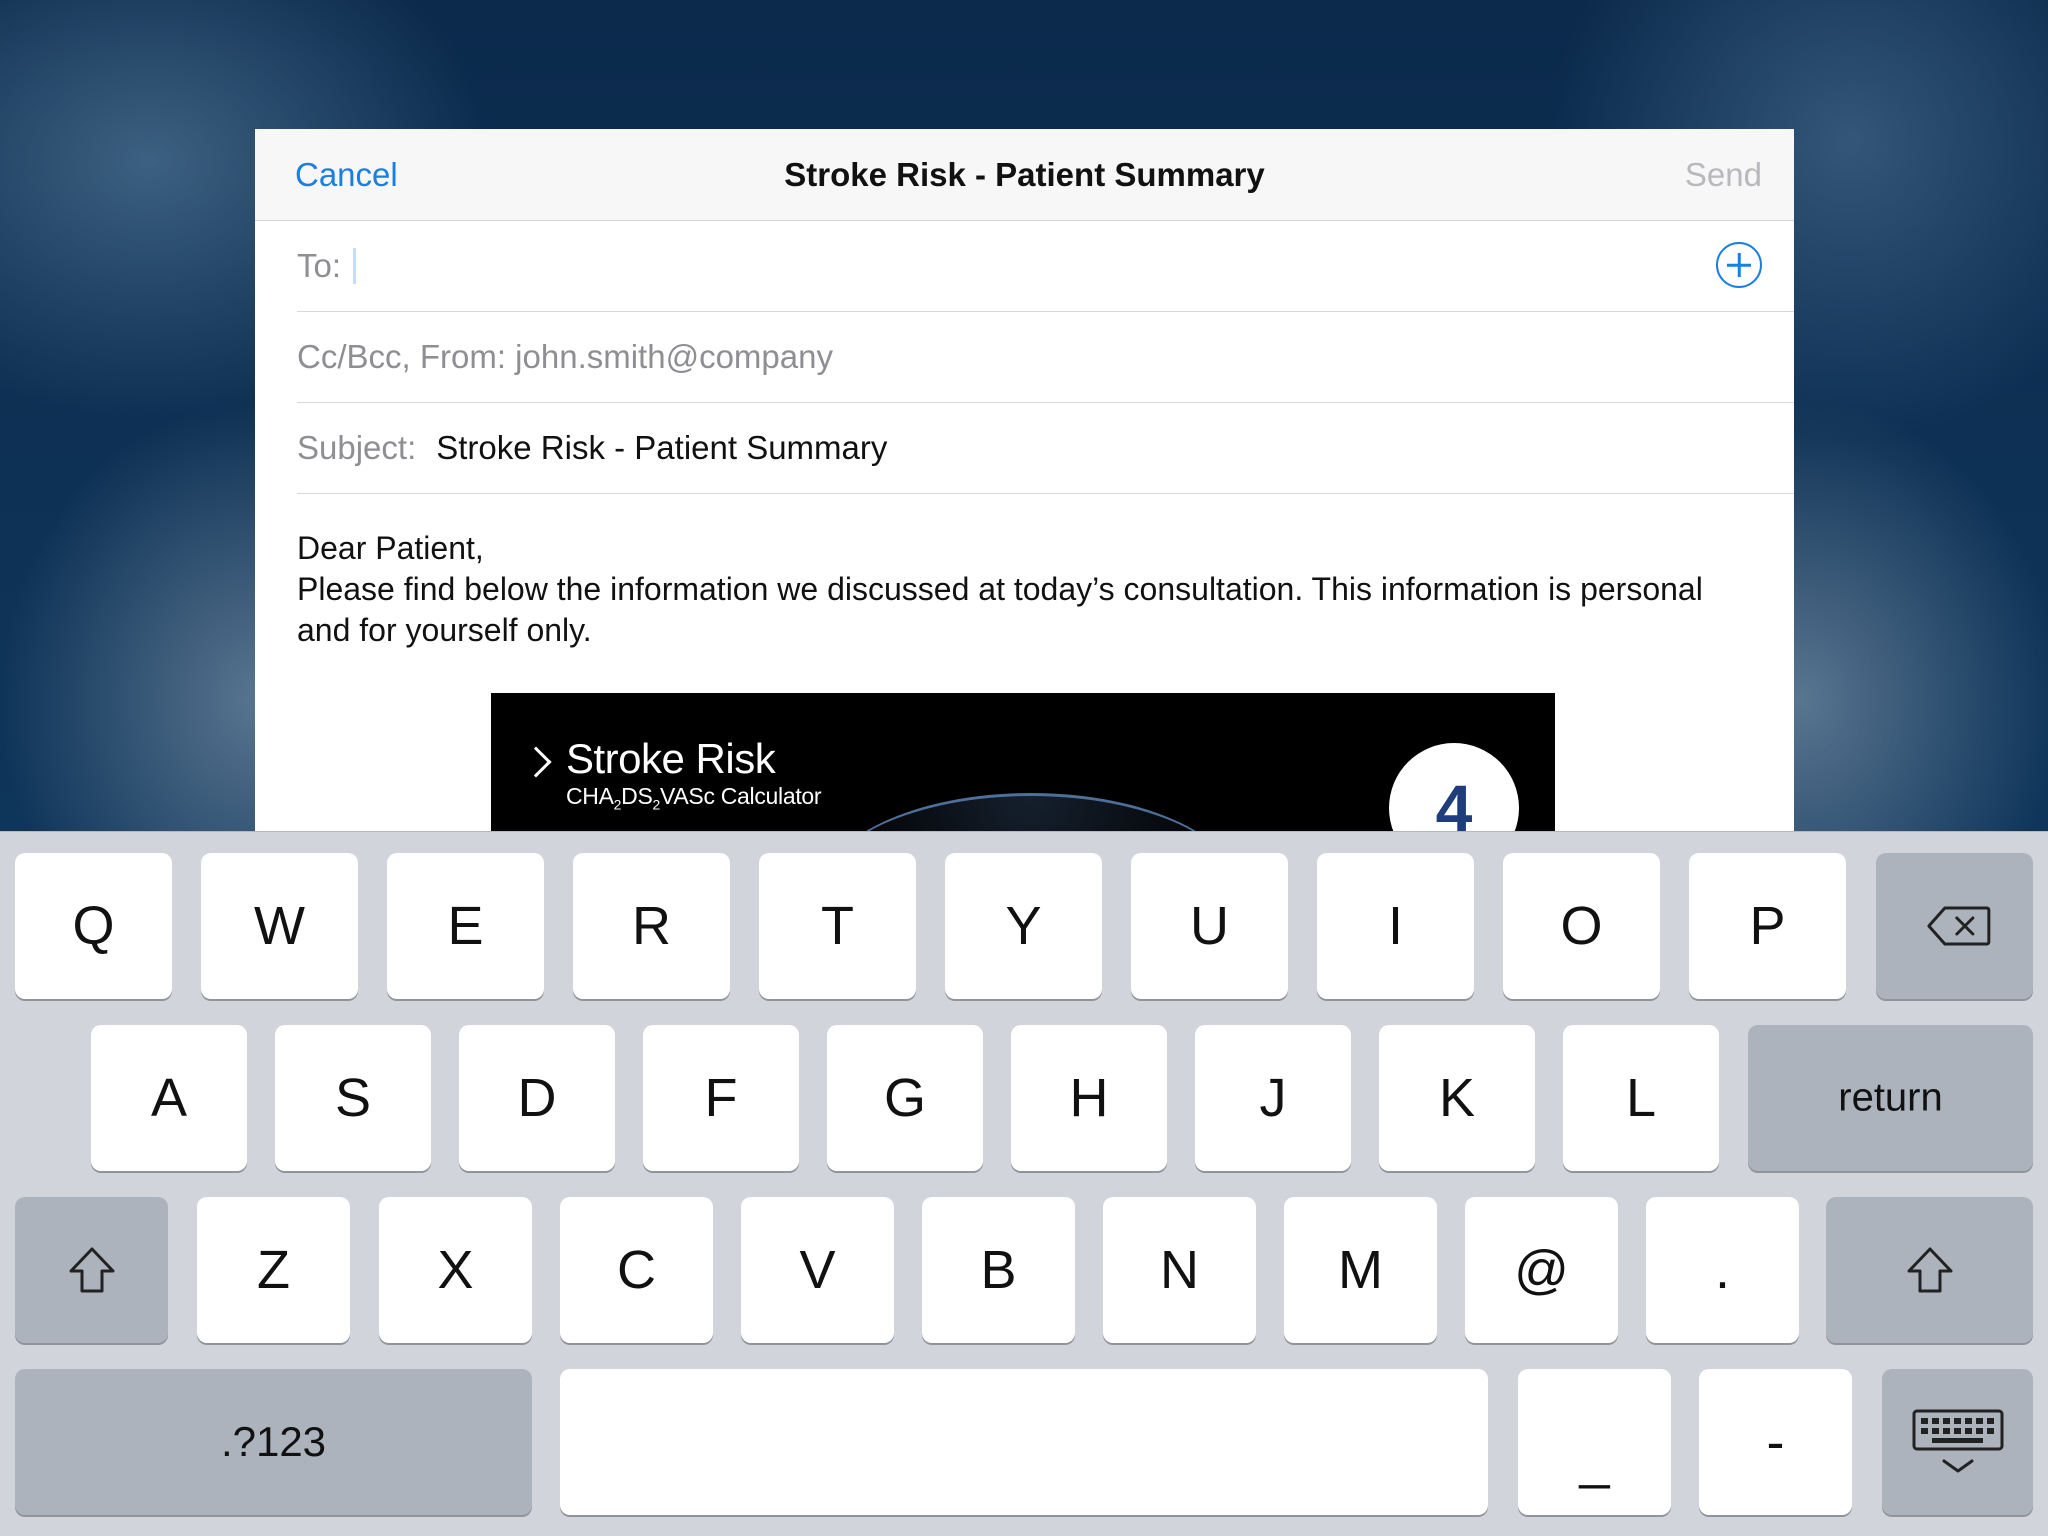 The height and width of the screenshot is (1536, 2048). Describe the element at coordinates (694, 798) in the screenshot. I see `attachment-subtitle: CHA2DS2VASc Calculator` at that location.